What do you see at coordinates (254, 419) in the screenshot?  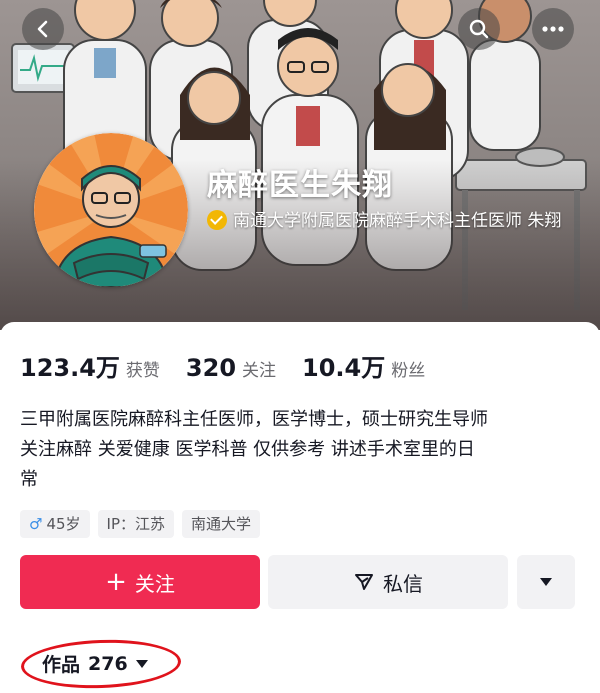 I see `bio-line: 三甲附属医院麻醉科主任医师，医学博士，硕士研究生导师` at bounding box center [254, 419].